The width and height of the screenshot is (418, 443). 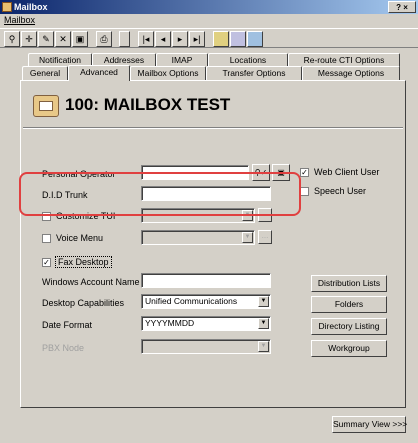 I want to click on tab-locations: Locations, so click(x=248, y=60).